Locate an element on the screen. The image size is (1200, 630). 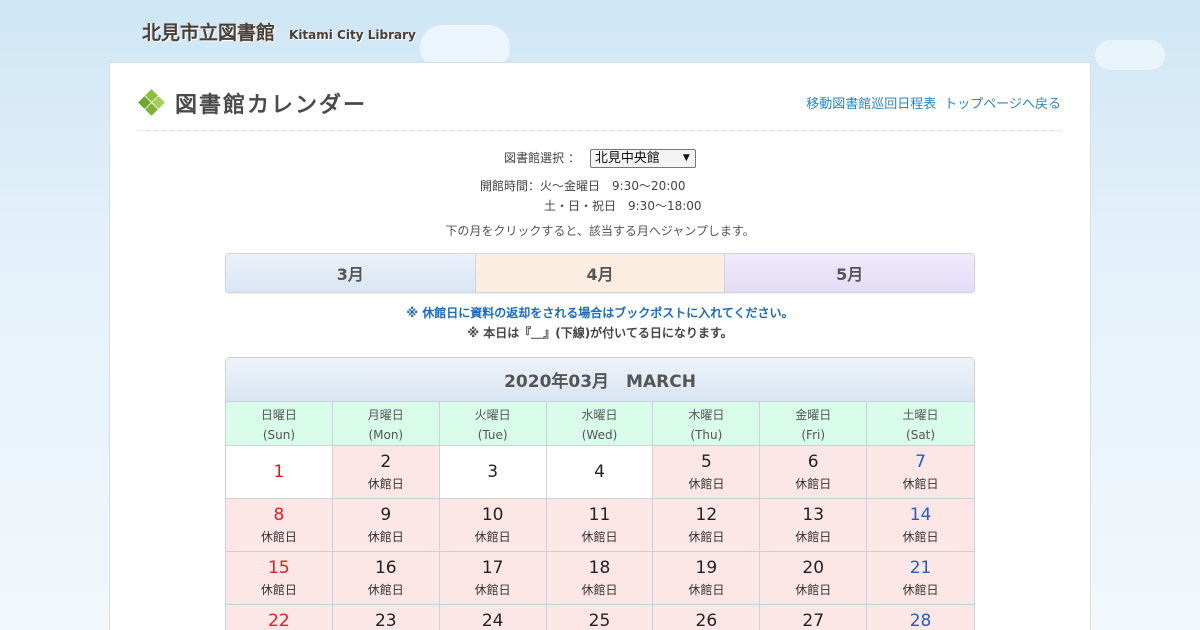
site-subtitle: Kitami City Library is located at coordinates (352, 35).